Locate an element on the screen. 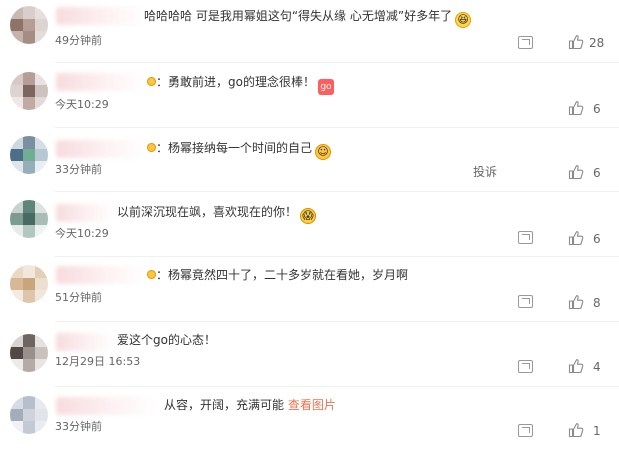 This screenshot has width=619, height=456. blush-emoji-icon: ☺ is located at coordinates (323, 152).